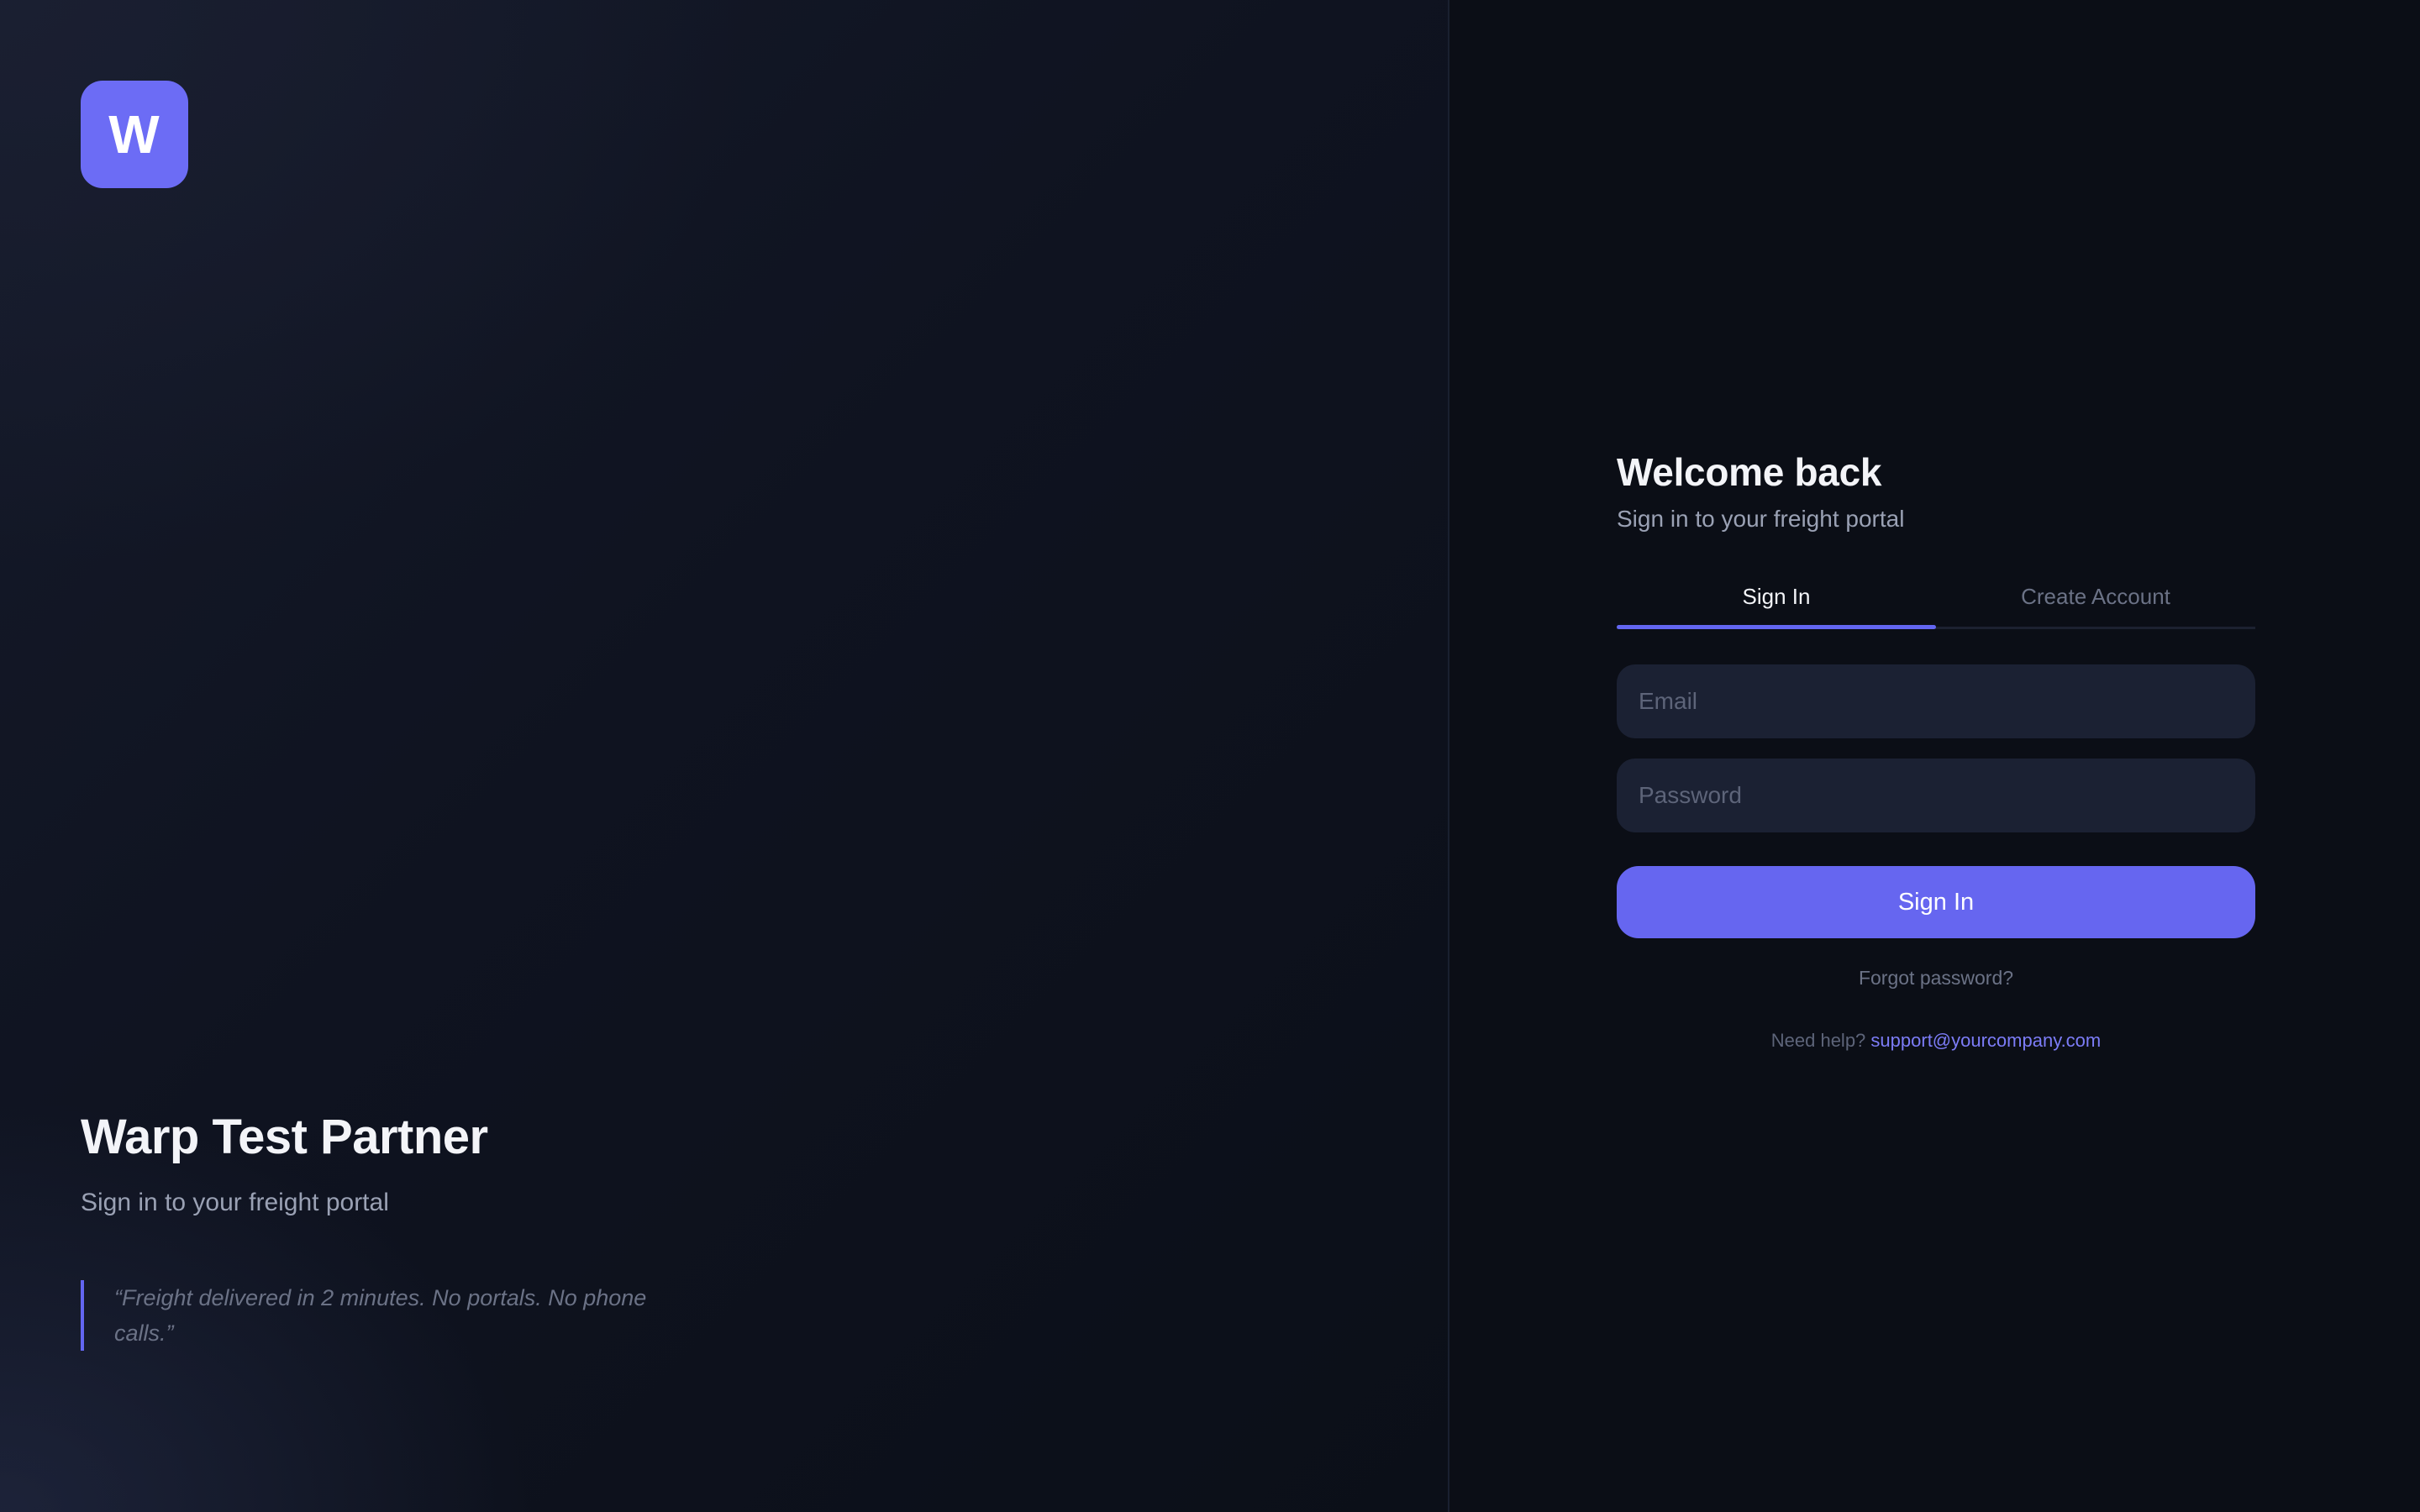  I want to click on forgot-password-link: Forgot password?, so click(1936, 978).